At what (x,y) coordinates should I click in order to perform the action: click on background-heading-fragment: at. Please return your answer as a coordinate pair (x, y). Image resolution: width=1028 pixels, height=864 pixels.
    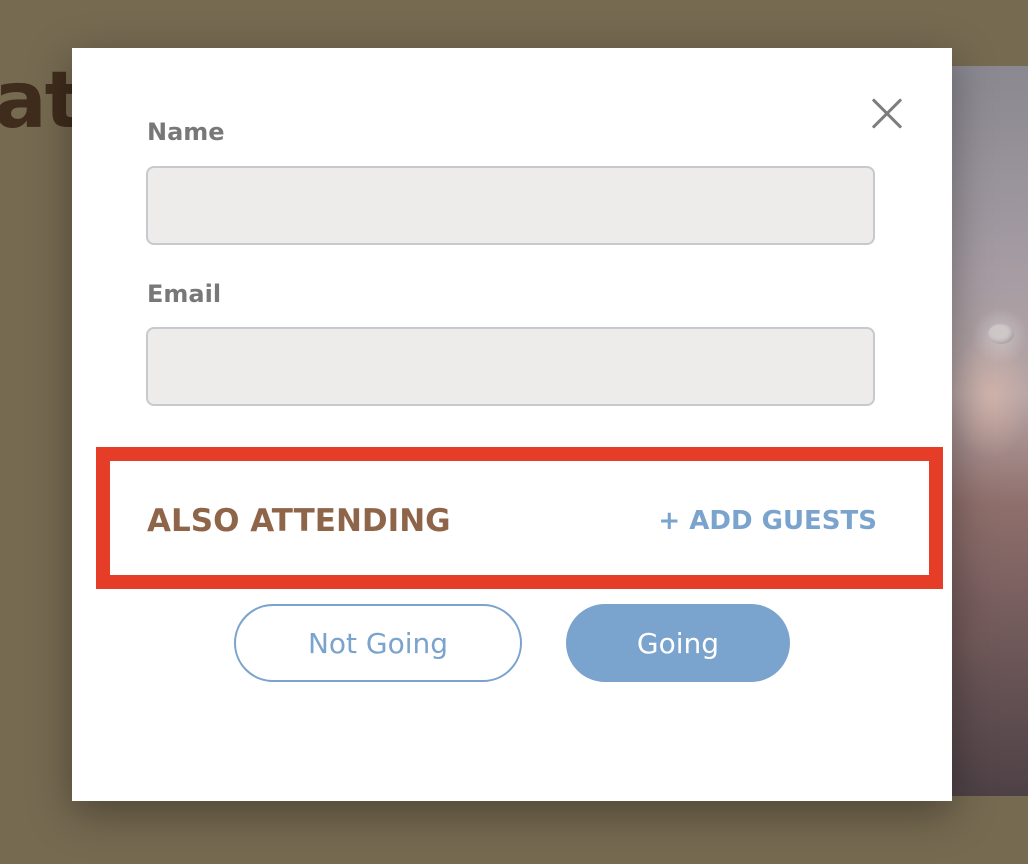
    Looking at the image, I should click on (41, 101).